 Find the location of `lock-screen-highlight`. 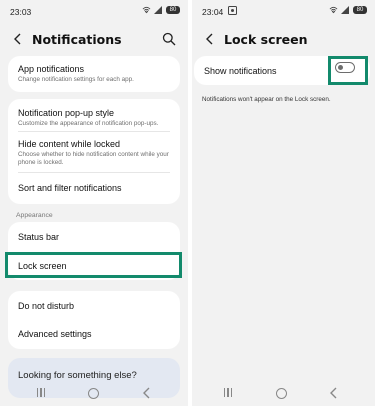

lock-screen-highlight is located at coordinates (93, 265).